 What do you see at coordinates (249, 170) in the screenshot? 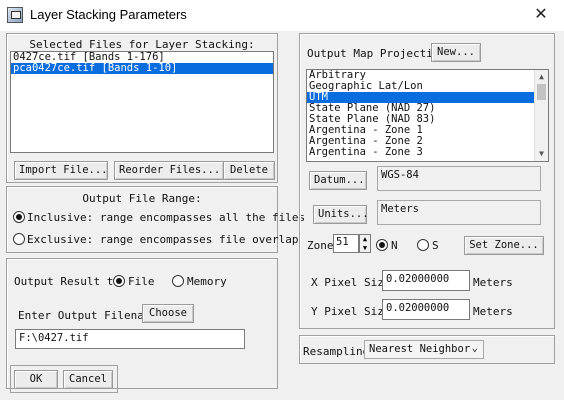
I see `delete-button: Delete` at bounding box center [249, 170].